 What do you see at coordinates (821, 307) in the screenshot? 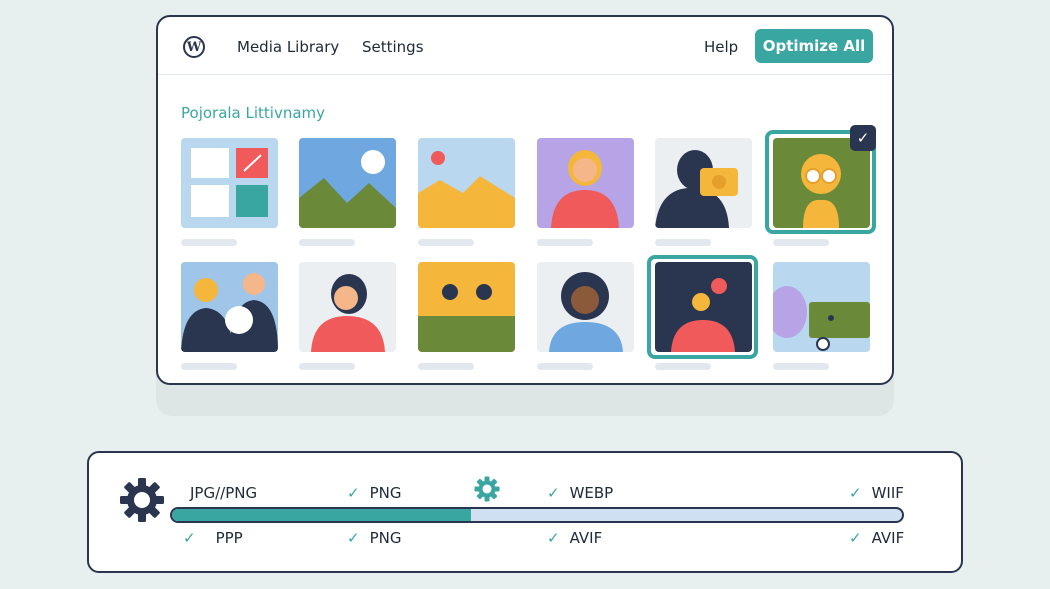
I see `media-thumb-video-clip` at bounding box center [821, 307].